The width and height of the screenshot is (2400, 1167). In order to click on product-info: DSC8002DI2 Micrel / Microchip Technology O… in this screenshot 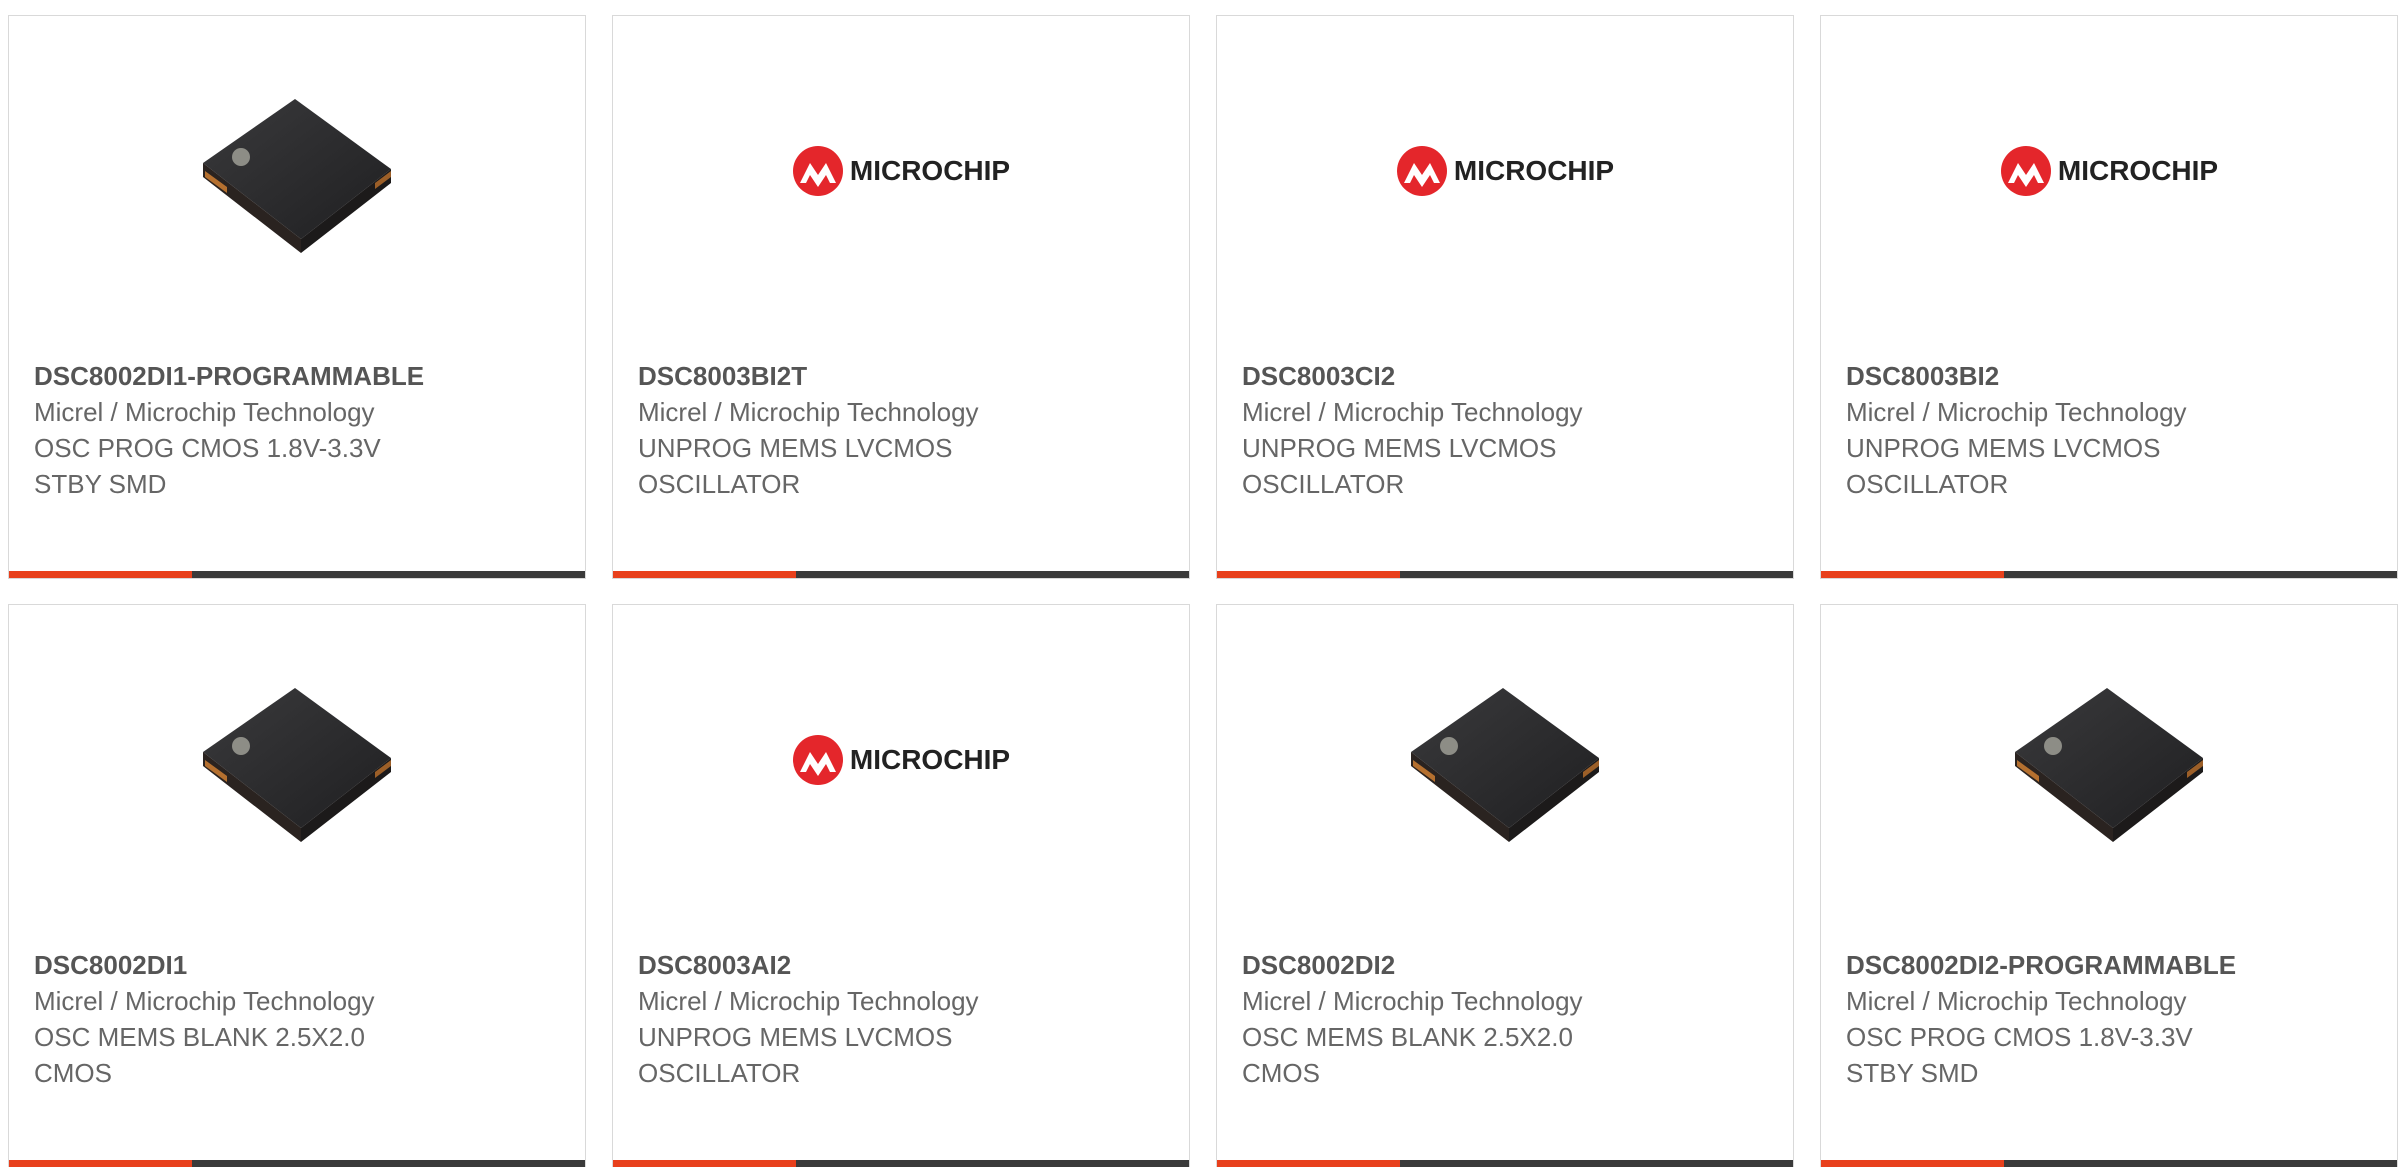, I will do `click(1507, 1019)`.